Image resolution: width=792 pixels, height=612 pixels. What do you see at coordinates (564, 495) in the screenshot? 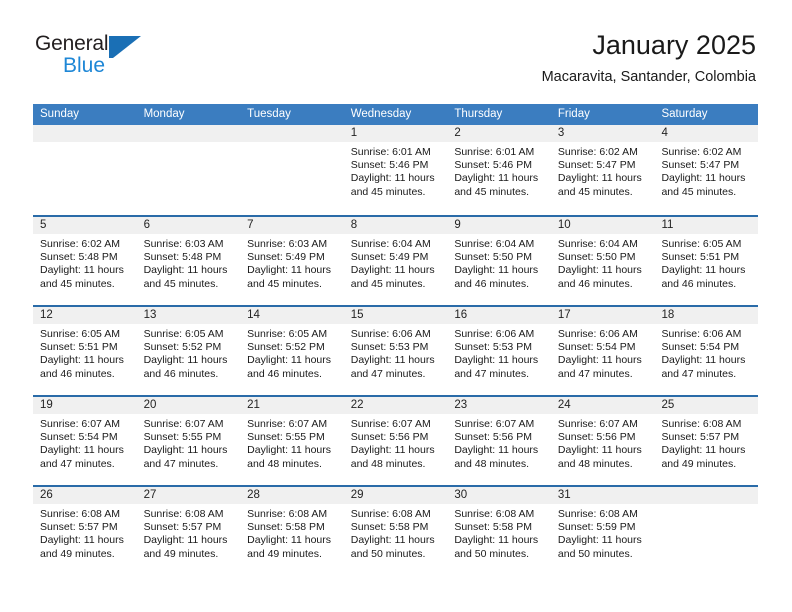
I see `day-number: 31` at bounding box center [564, 495].